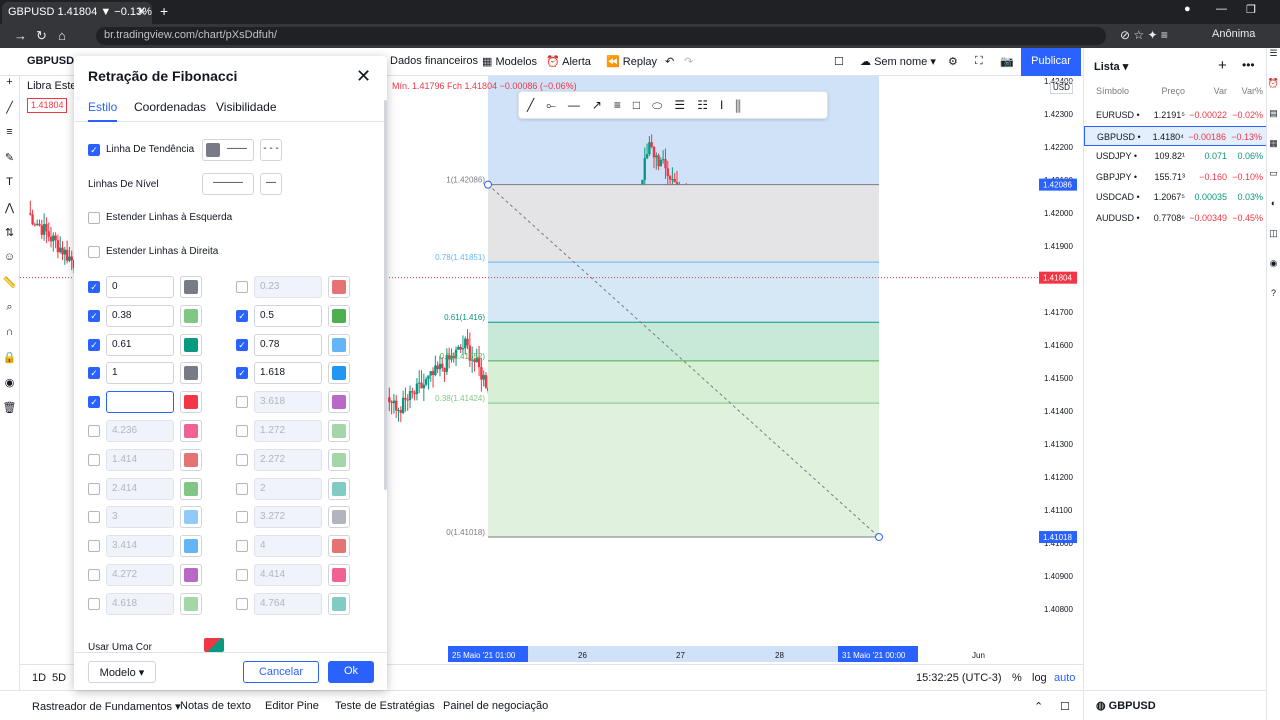  What do you see at coordinates (9, 413) in the screenshot?
I see `trash-icon: 🗑` at bounding box center [9, 413].